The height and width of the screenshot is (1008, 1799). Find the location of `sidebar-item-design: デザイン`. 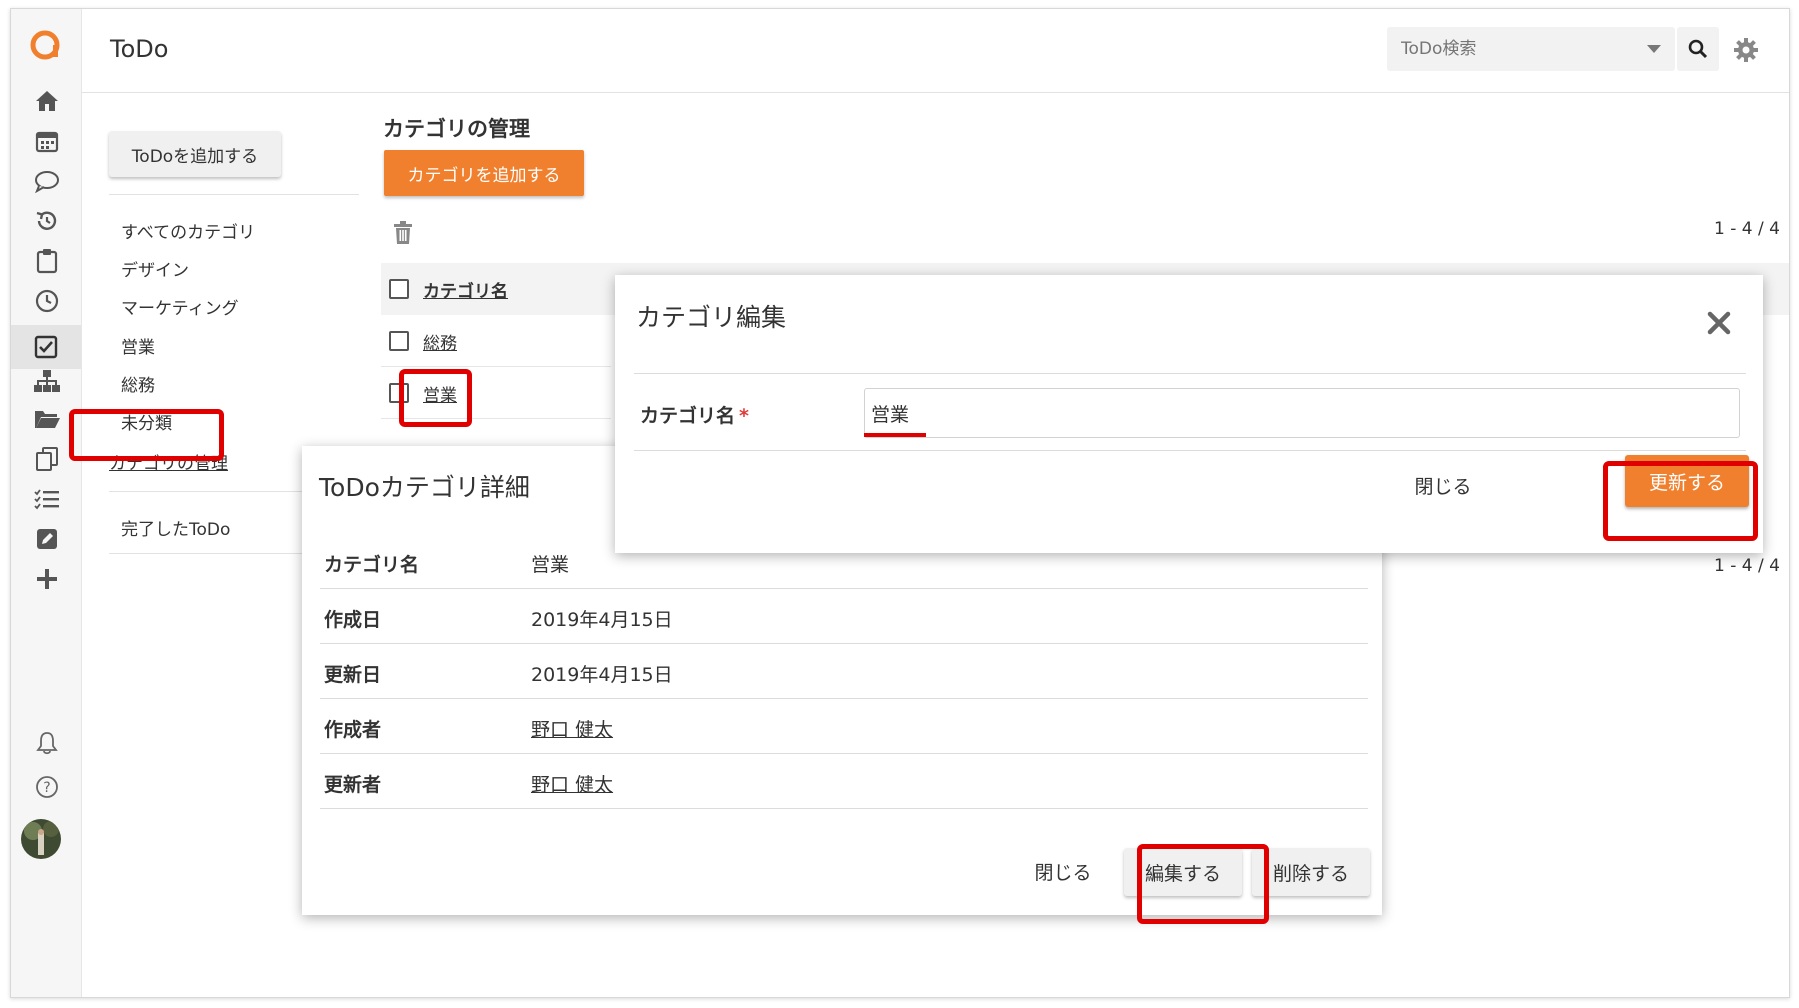

sidebar-item-design: デザイン is located at coordinates (155, 268).